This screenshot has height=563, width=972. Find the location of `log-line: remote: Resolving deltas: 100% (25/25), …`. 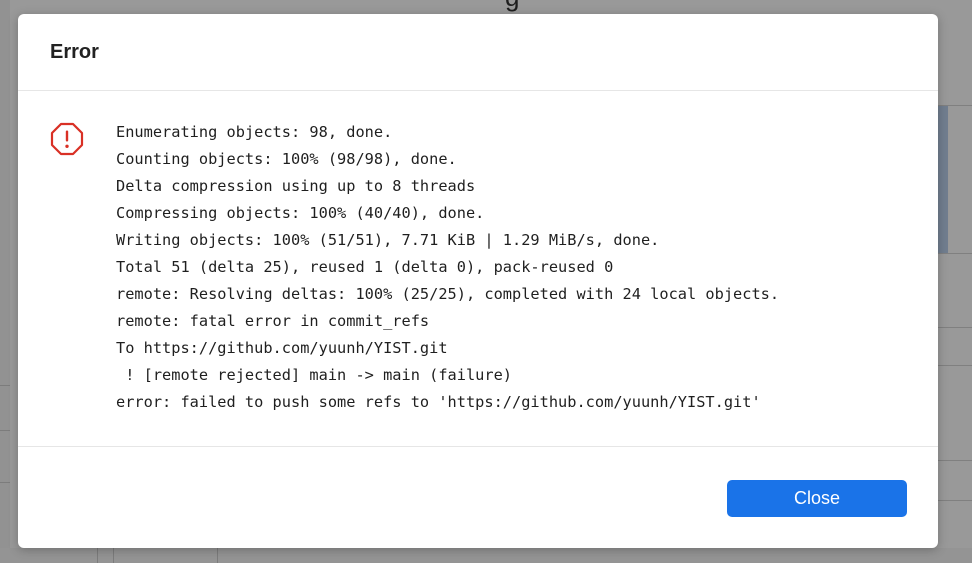

log-line: remote: Resolving deltas: 100% (25/25), … is located at coordinates (448, 294).